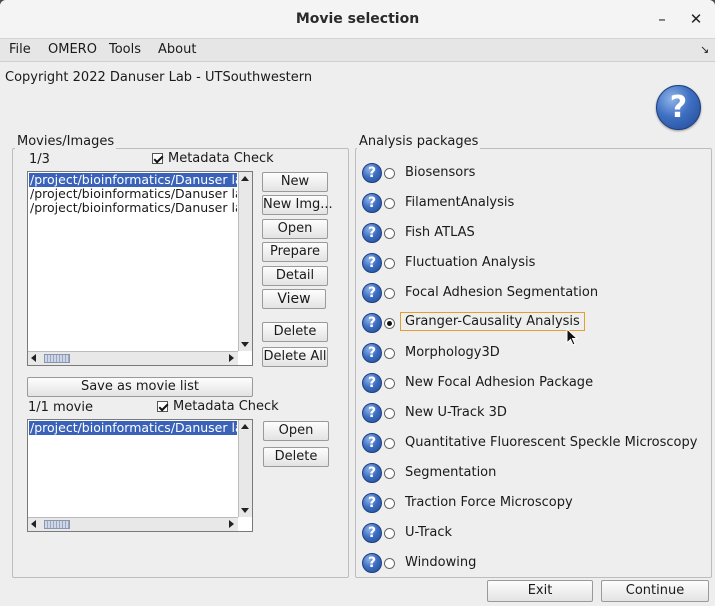 The height and width of the screenshot is (606, 715). Describe the element at coordinates (389, 293) in the screenshot. I see `radio-focal-adhesion-segmentation` at that location.